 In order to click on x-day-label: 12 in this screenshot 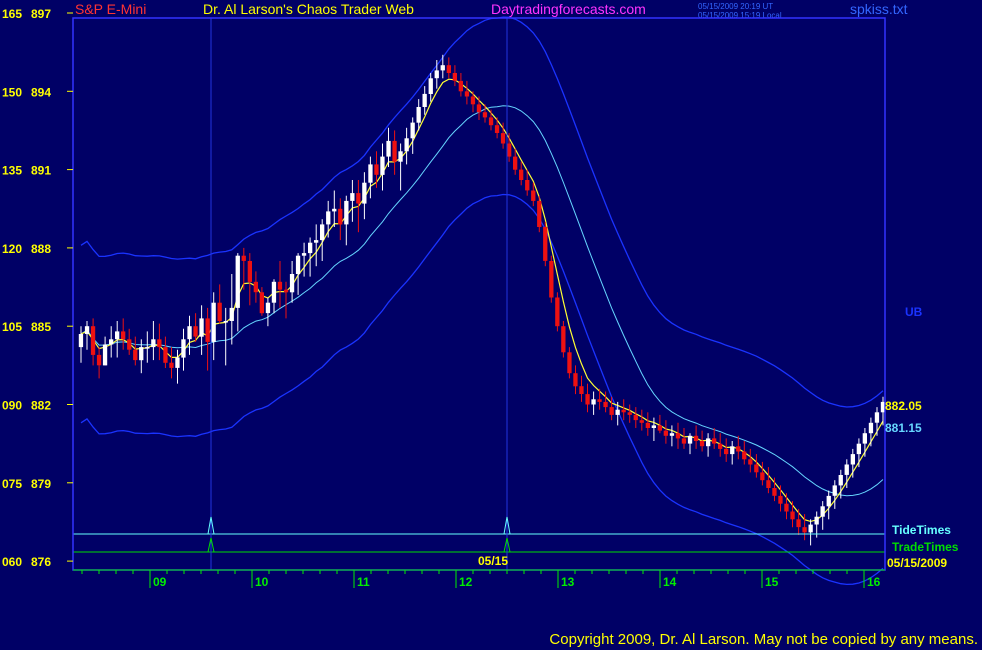, I will do `click(466, 582)`.